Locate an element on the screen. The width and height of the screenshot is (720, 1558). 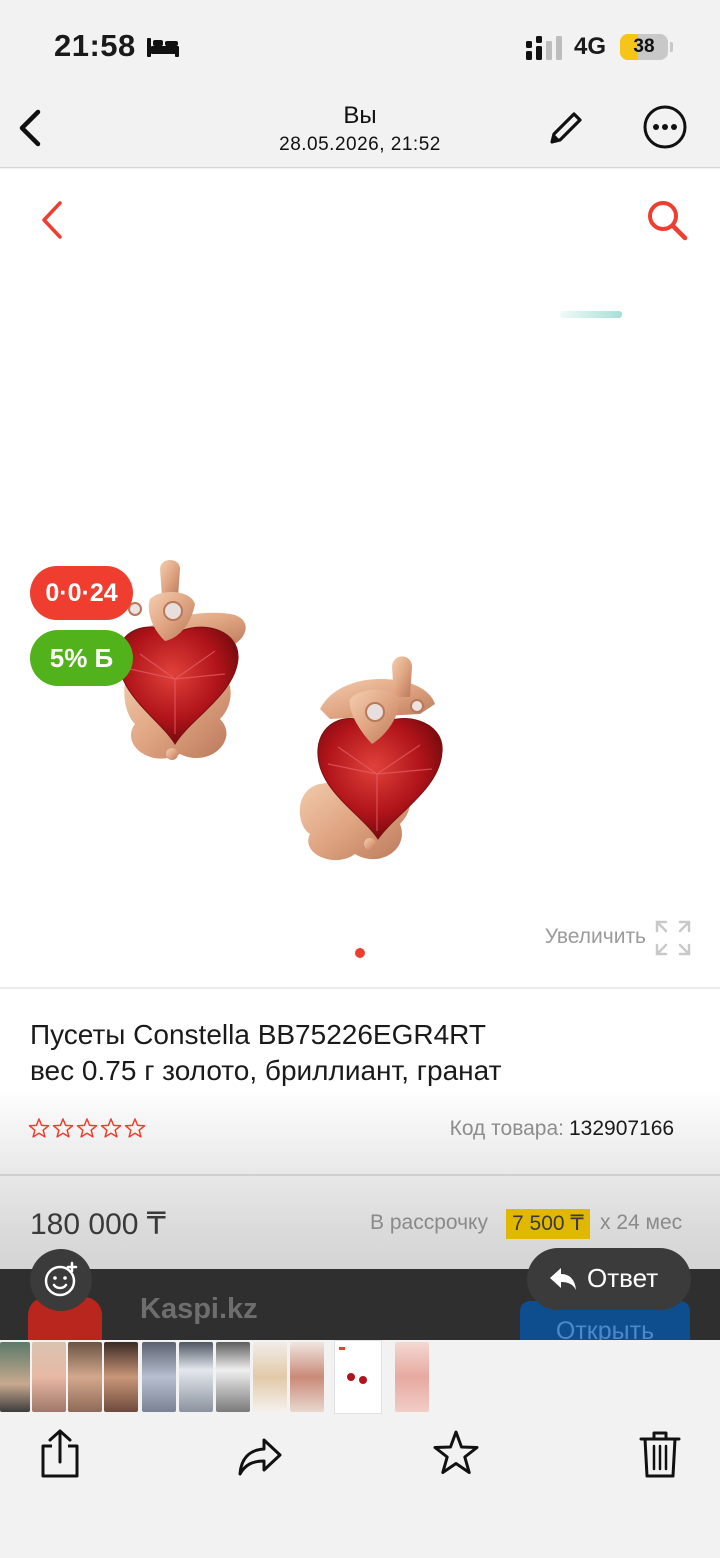
installment-amount: 7 500 ₸ is located at coordinates (548, 1224).